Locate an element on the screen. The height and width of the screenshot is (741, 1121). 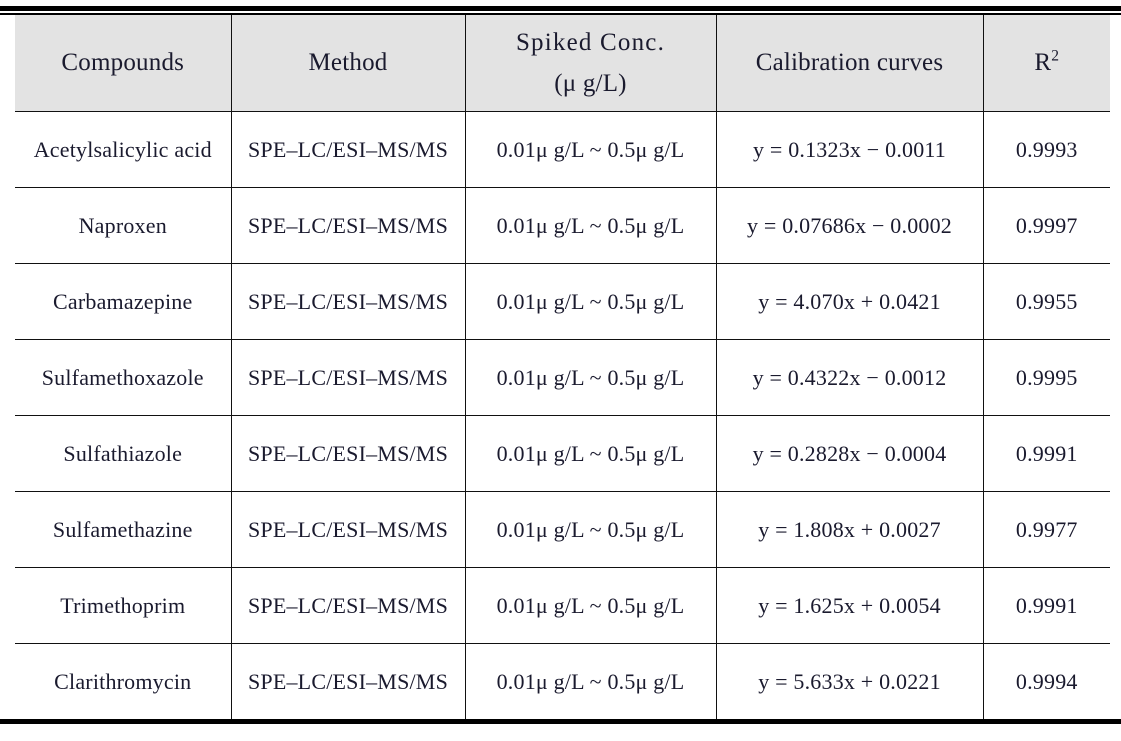
cell-calibration-curve: y = 0.4322x − 0.0012 is located at coordinates (849, 377).